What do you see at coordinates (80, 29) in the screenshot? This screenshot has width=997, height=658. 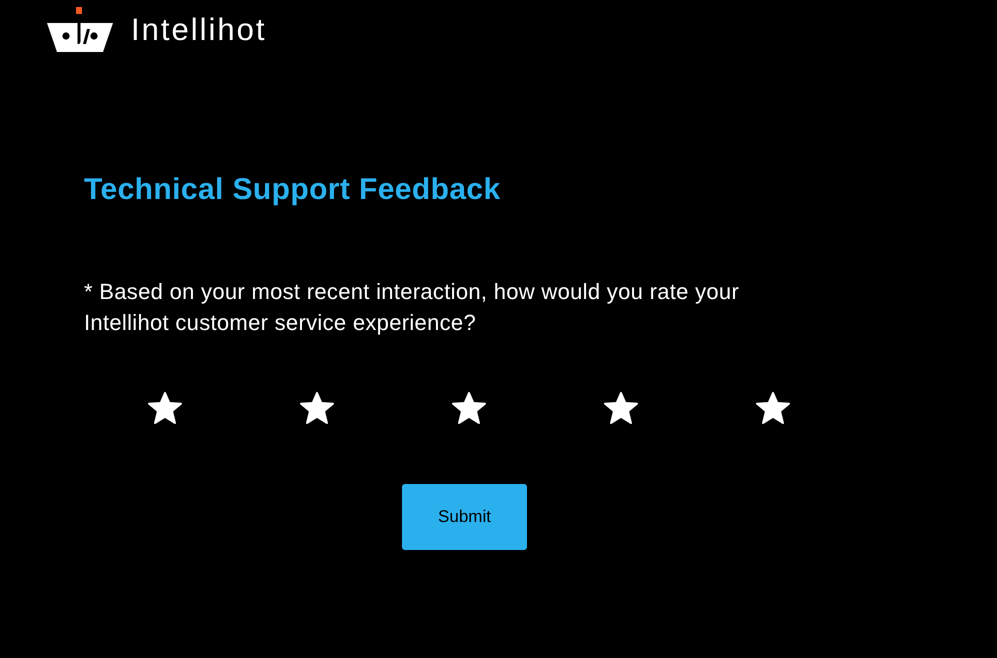 I see `logo-icon` at bounding box center [80, 29].